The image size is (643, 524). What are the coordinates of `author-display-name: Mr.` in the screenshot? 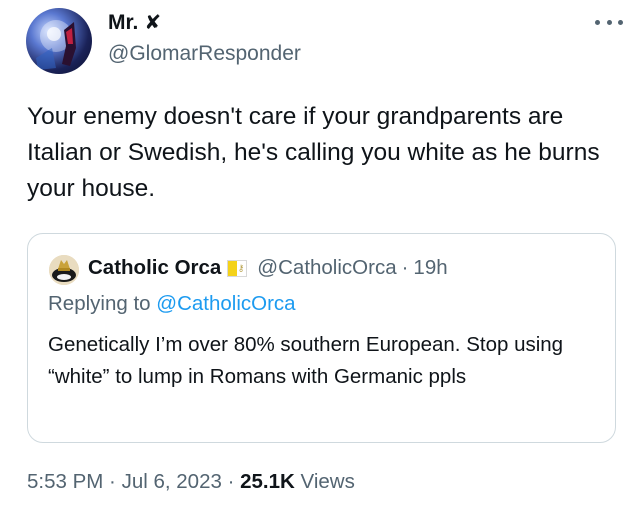 It's located at (123, 22).